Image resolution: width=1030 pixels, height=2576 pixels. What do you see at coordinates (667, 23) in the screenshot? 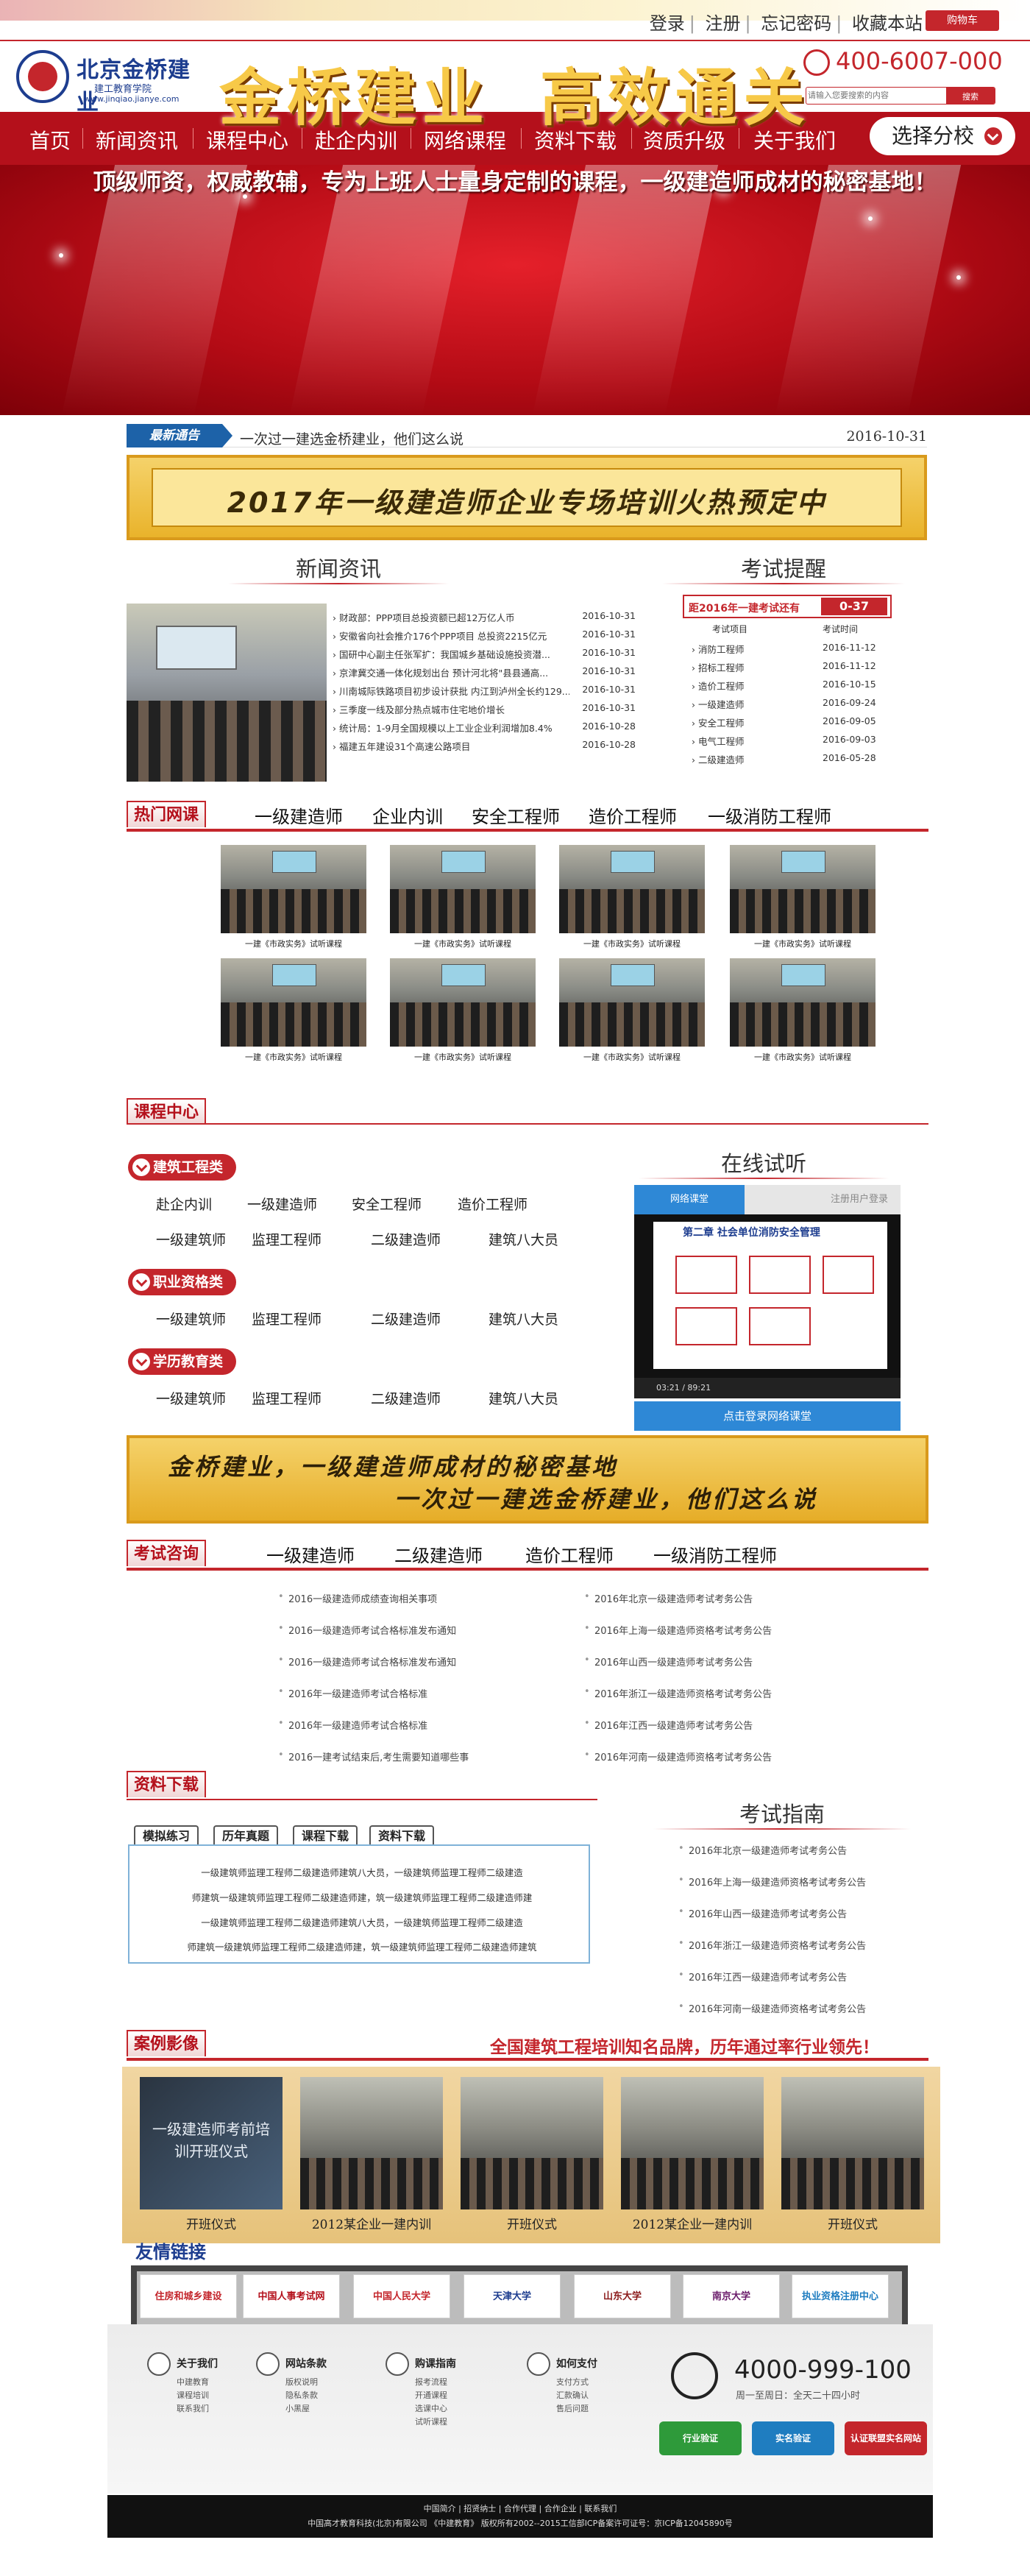
I see `login-link: 登录` at bounding box center [667, 23].